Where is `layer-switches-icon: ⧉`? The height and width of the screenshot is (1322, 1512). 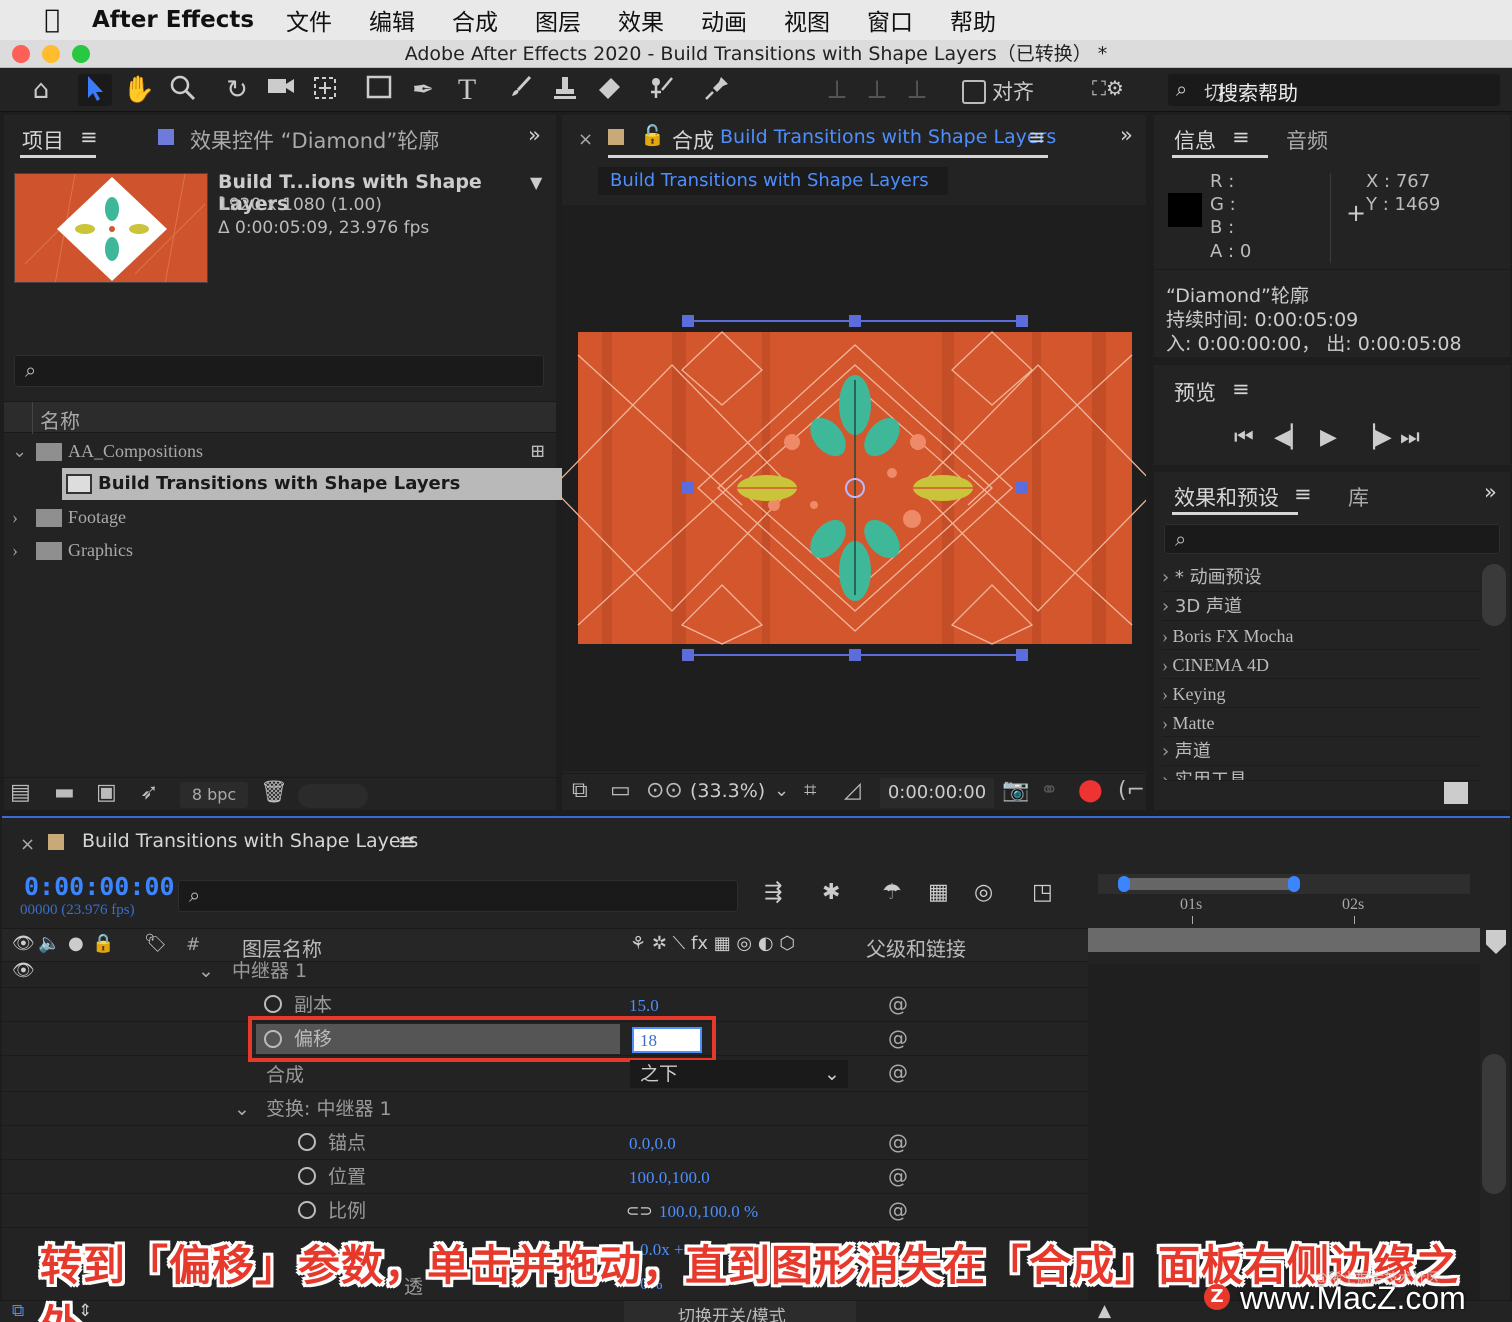 layer-switches-icon: ⧉ is located at coordinates (18, 1311).